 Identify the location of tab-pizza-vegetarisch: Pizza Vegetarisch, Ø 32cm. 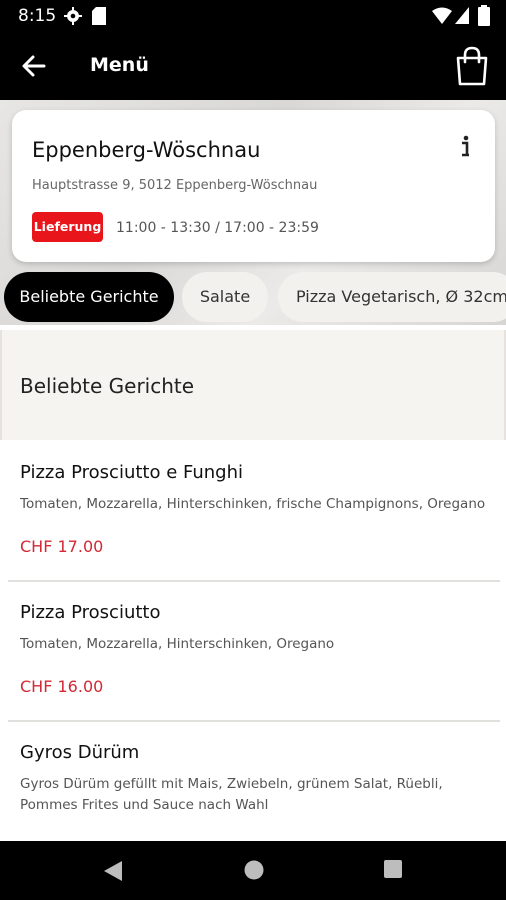
(392, 297).